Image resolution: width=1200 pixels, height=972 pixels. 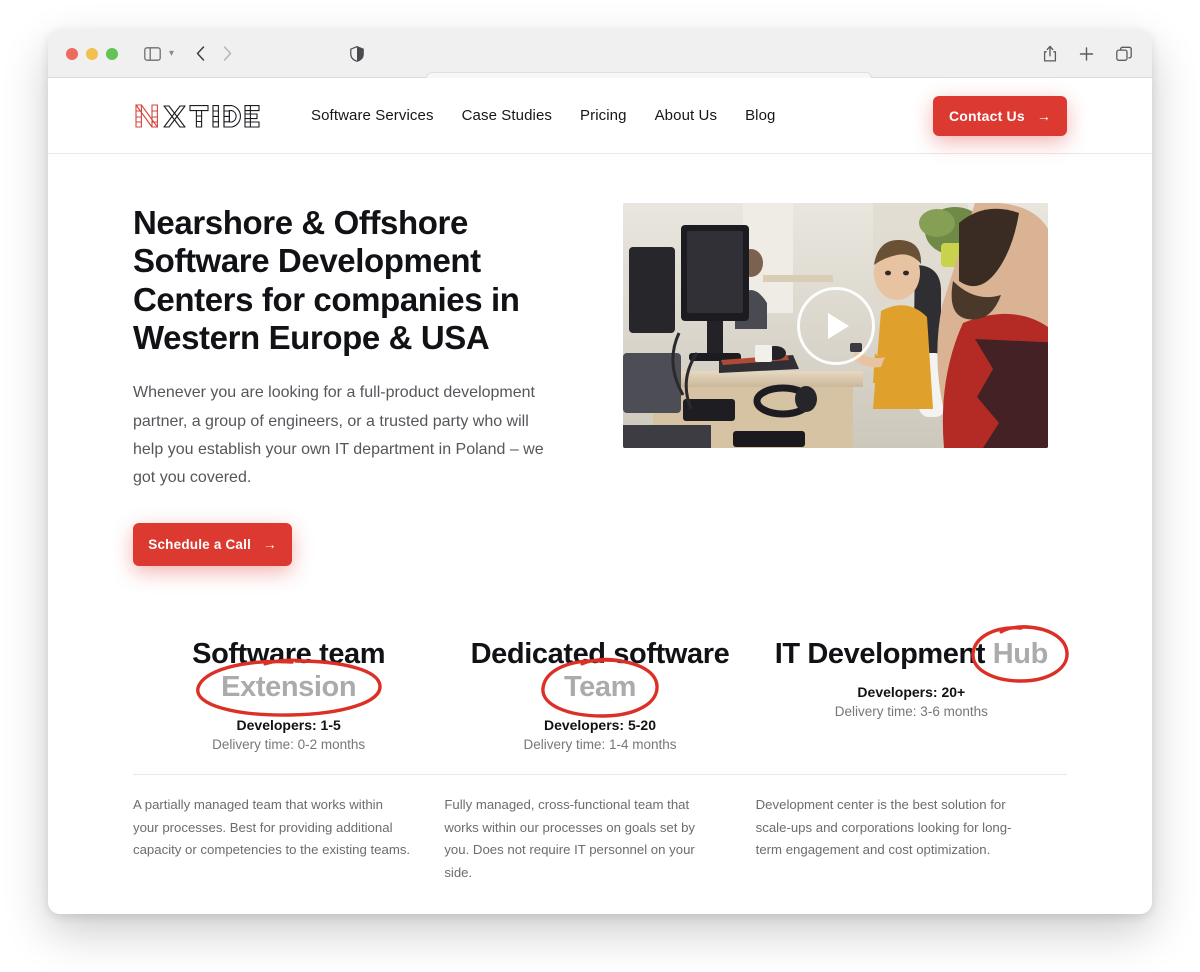 What do you see at coordinates (357, 53) in the screenshot?
I see `privacy-shield-icon` at bounding box center [357, 53].